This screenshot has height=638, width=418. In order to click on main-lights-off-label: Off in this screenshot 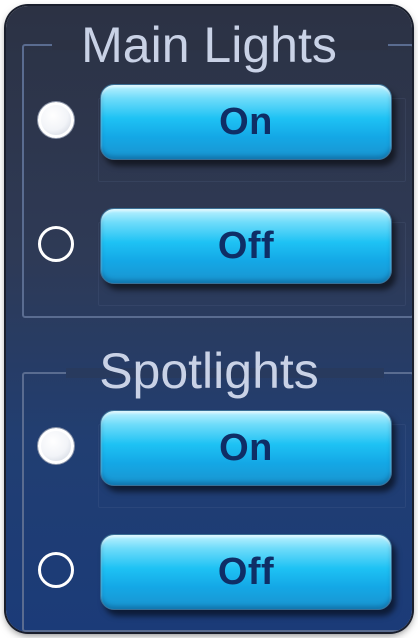, I will do `click(246, 245)`.